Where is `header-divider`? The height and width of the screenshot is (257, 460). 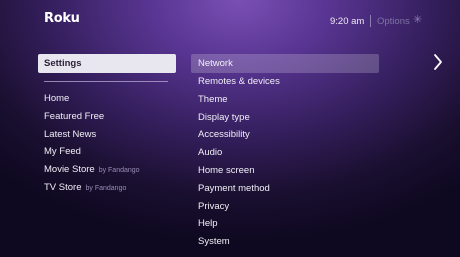 header-divider is located at coordinates (370, 21).